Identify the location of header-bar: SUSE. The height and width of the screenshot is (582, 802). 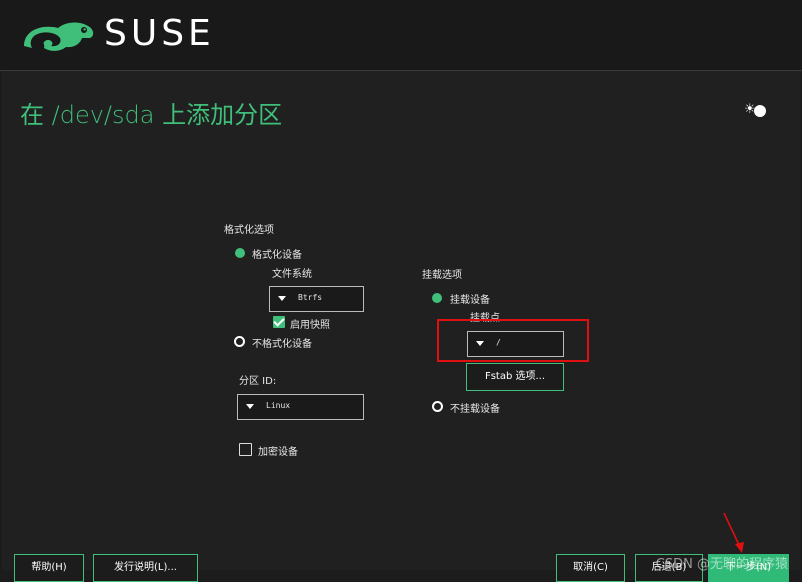
(401, 35).